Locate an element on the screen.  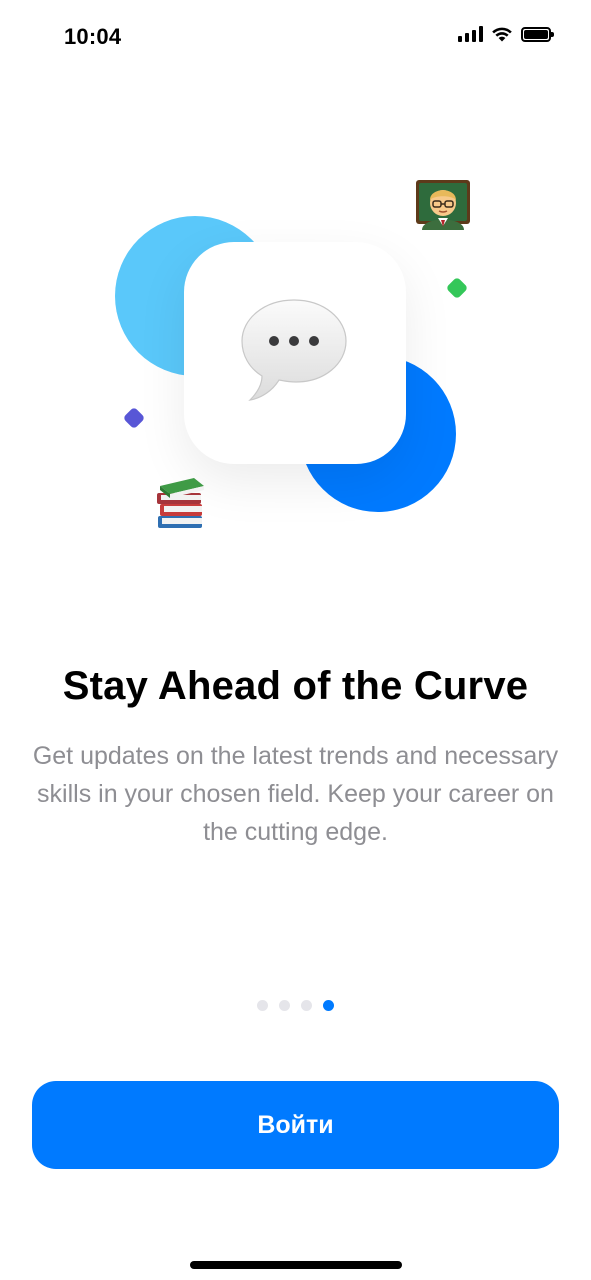
cellular-signal-icon is located at coordinates (470, 34).